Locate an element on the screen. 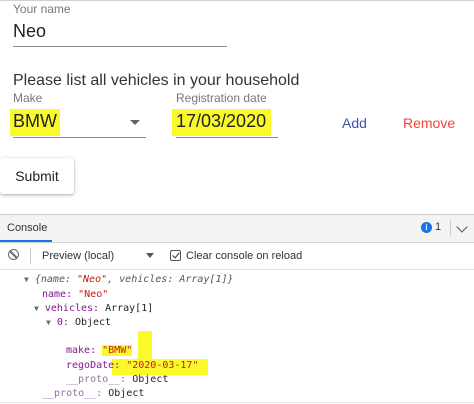 Image resolution: width=474 pixels, height=404 pixels. summary-vehicles: Array[1] is located at coordinates (203, 279).